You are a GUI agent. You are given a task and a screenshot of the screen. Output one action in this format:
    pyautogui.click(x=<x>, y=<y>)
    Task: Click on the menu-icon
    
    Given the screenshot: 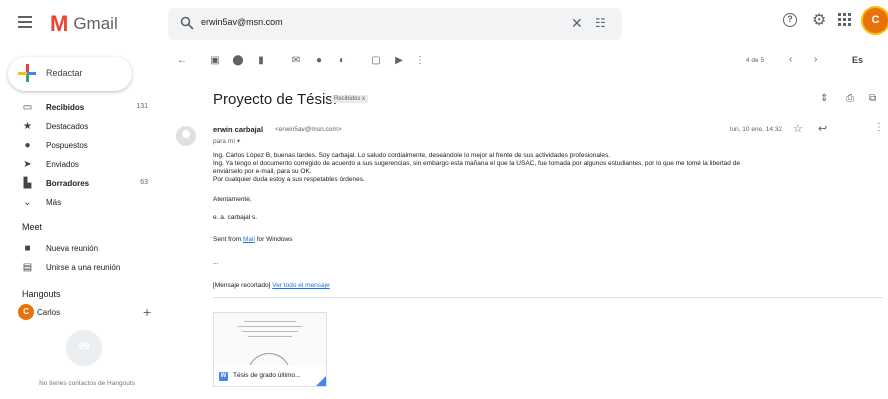 What is the action you would take?
    pyautogui.click(x=25, y=22)
    